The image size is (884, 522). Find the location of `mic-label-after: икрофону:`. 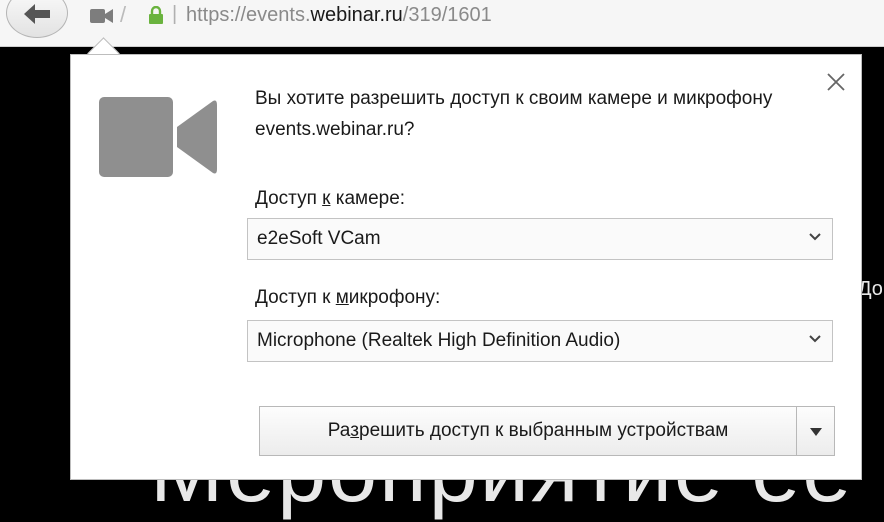

mic-label-after: икрофону: is located at coordinates (394, 297).